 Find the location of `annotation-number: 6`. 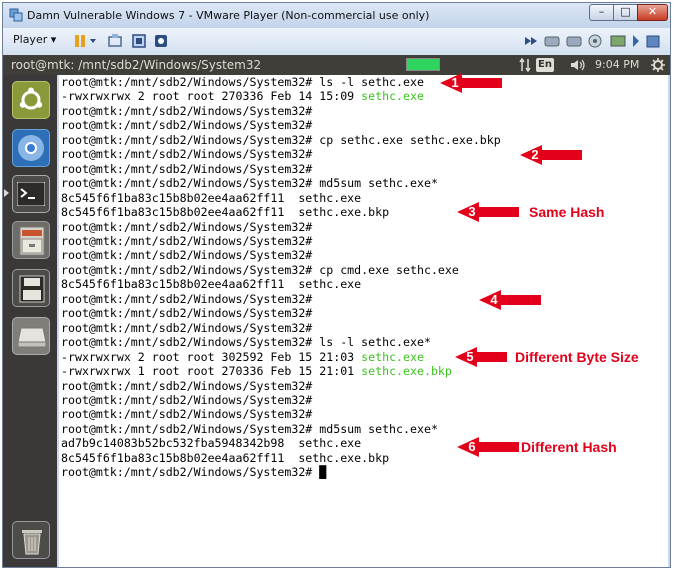

annotation-number: 6 is located at coordinates (472, 446).